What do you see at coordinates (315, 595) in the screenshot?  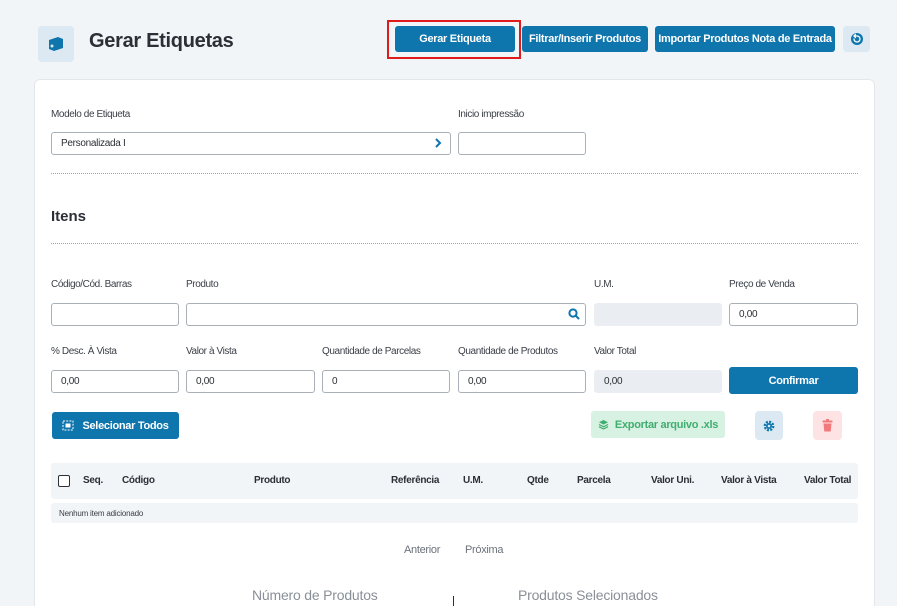 I see `products-count-label: Número de Produtos` at bounding box center [315, 595].